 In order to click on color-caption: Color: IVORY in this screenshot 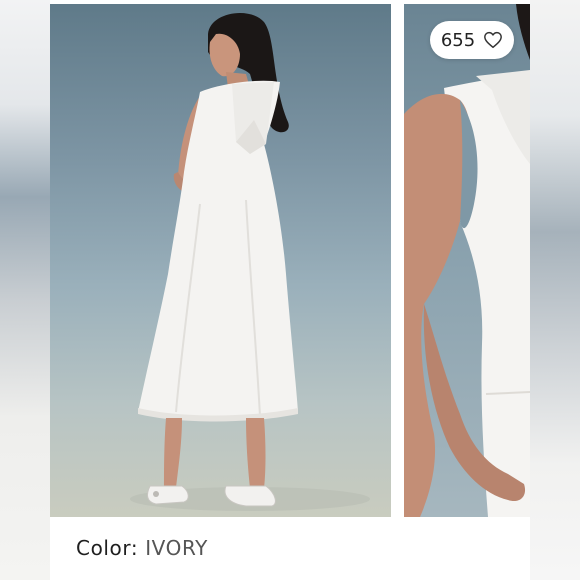, I will do `click(142, 548)`.